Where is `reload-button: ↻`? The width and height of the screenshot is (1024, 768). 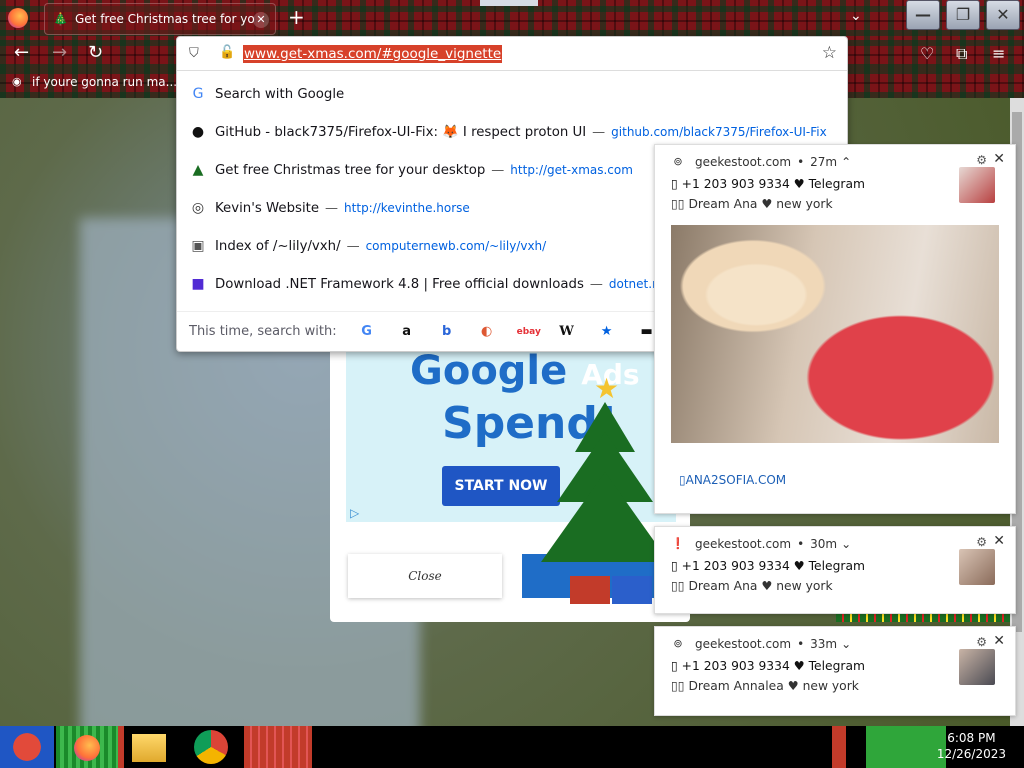
reload-button: ↻ is located at coordinates (95, 53).